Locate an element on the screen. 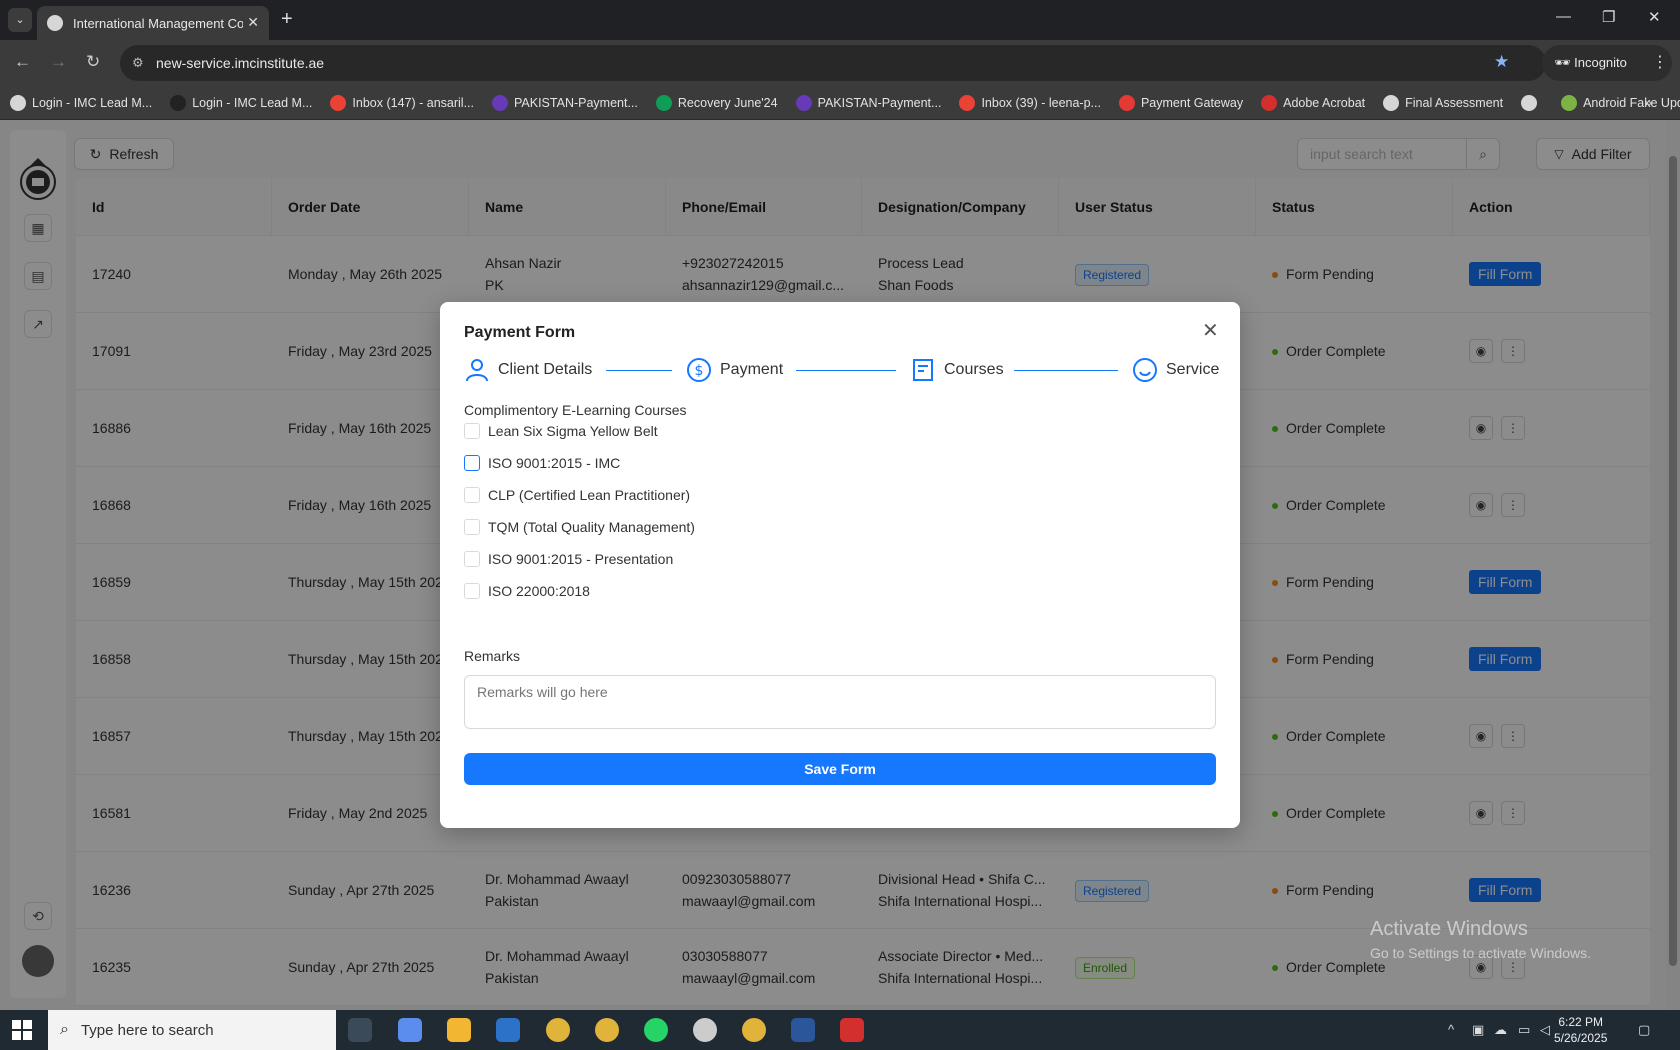  restore-icon: ❐ is located at coordinates (1608, 17).